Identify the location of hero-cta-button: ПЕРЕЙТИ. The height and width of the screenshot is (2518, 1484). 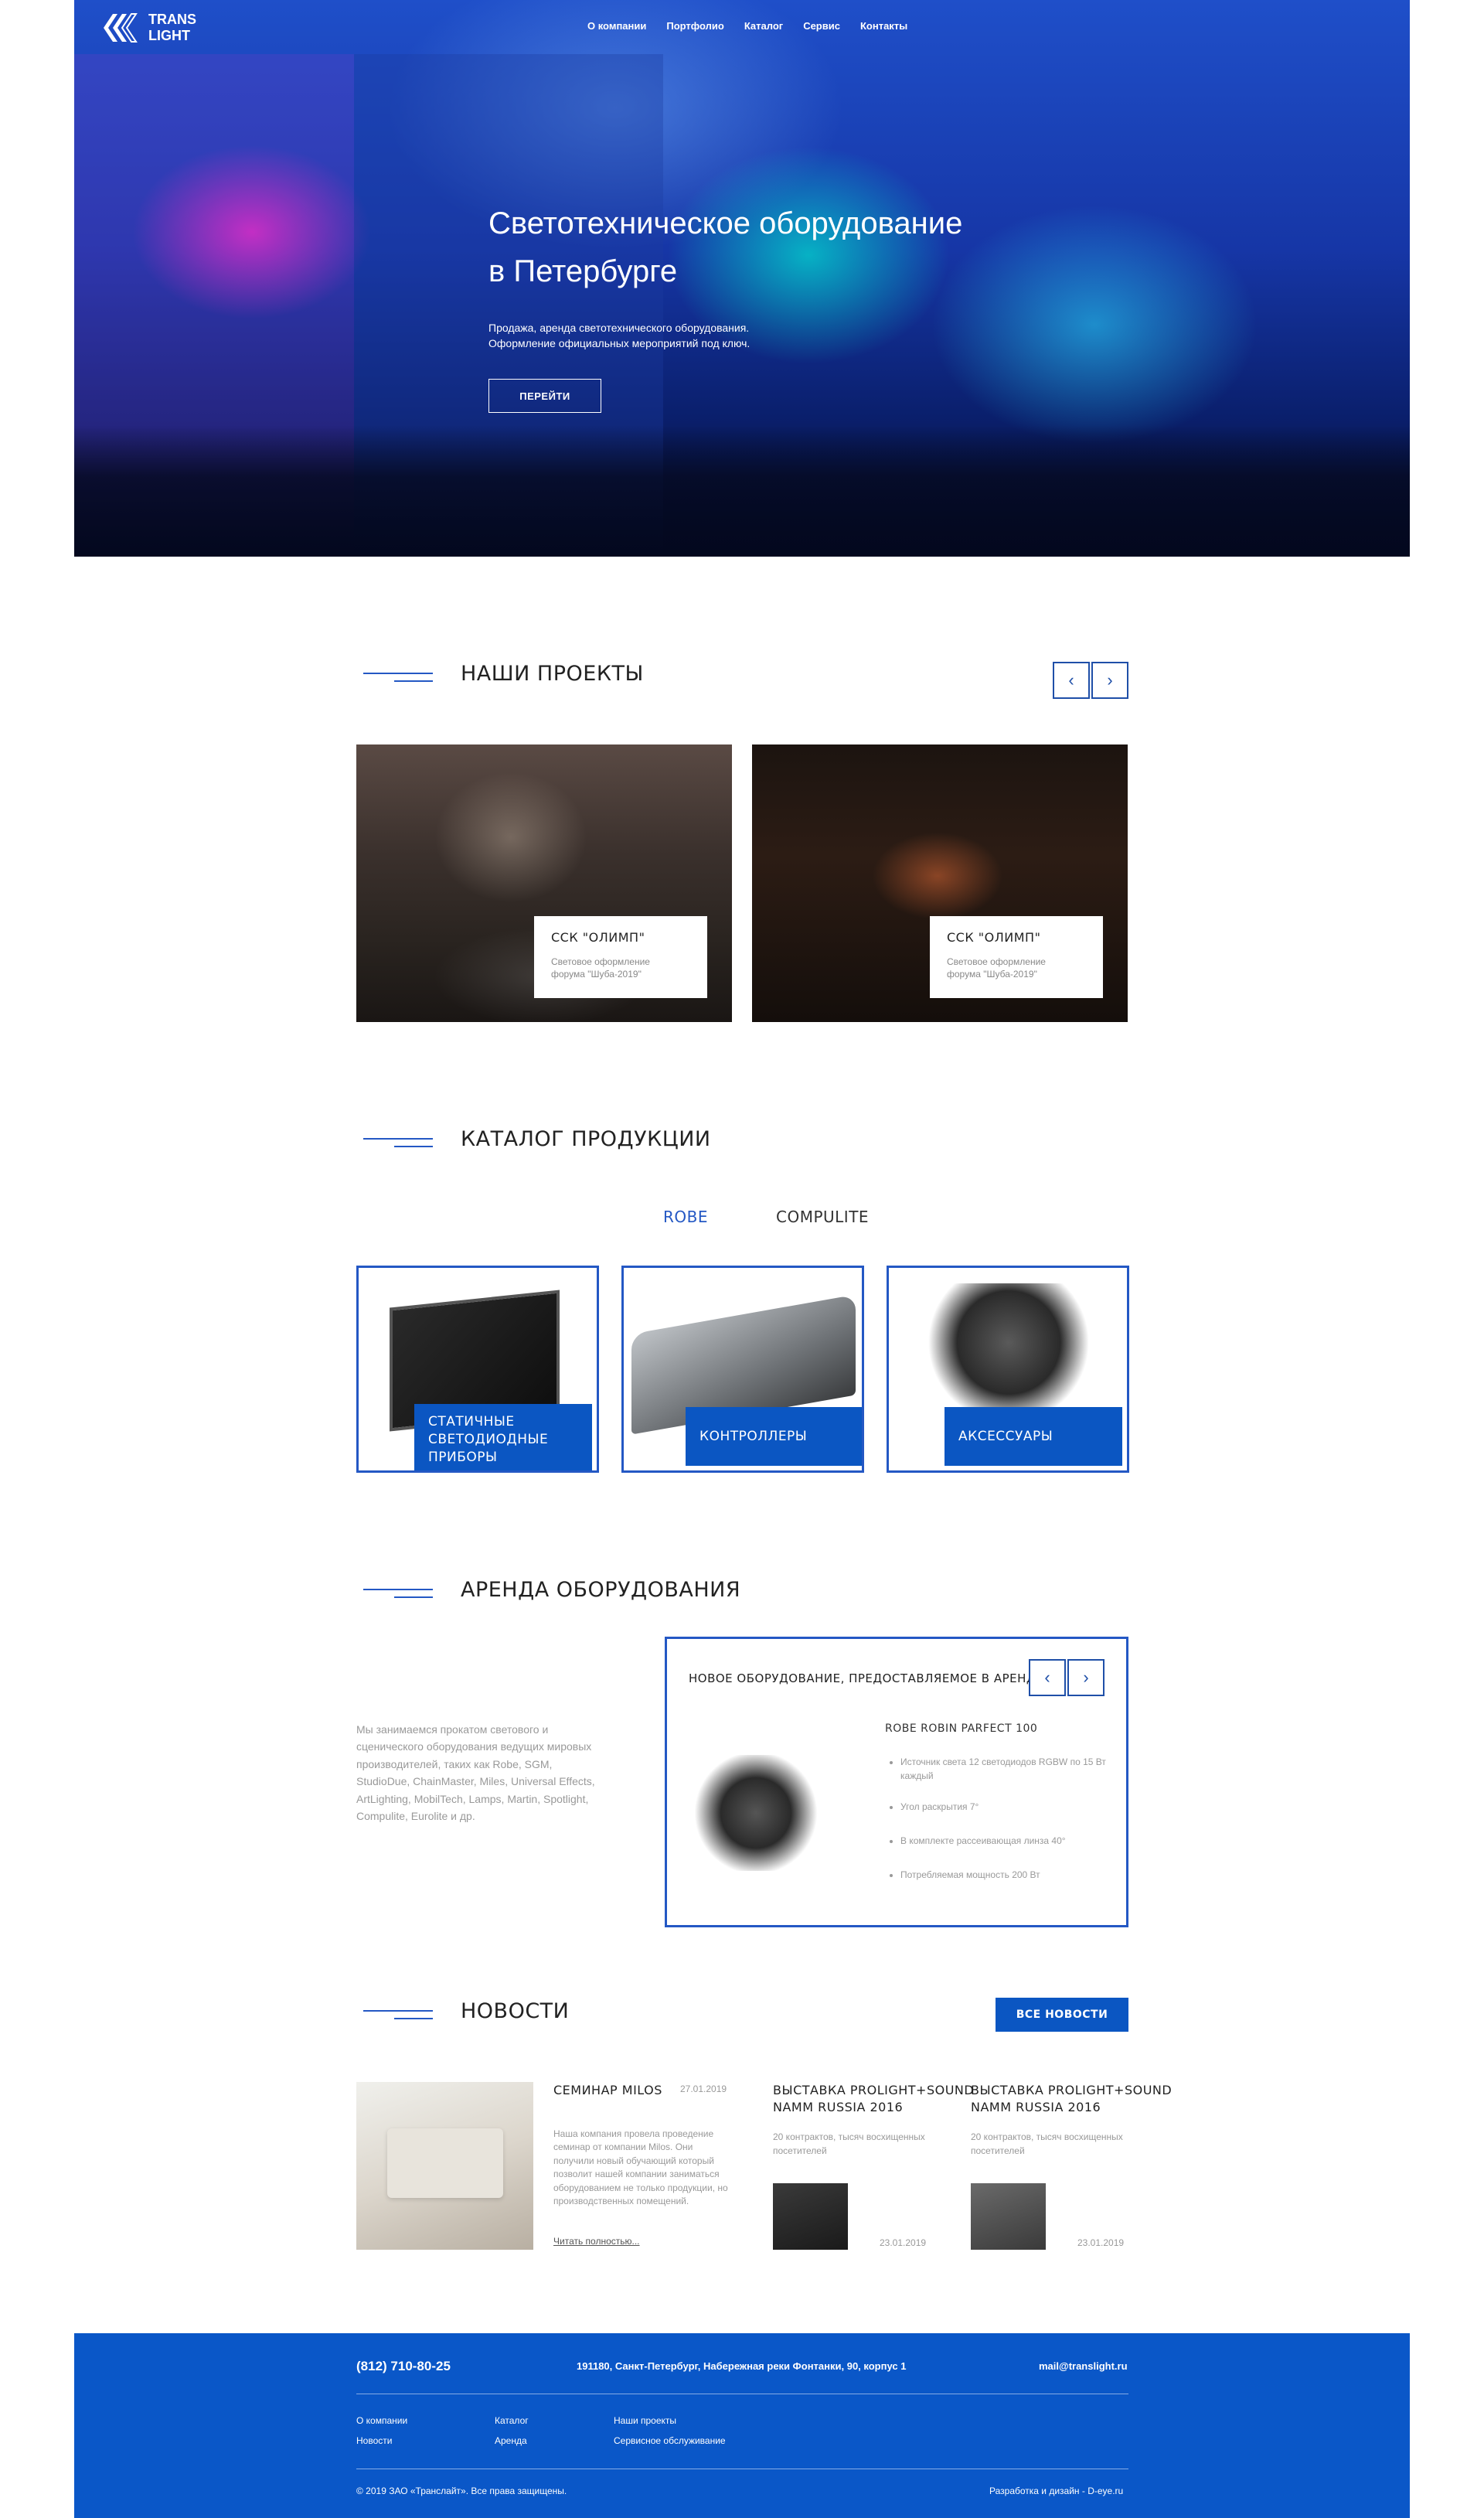
(544, 396).